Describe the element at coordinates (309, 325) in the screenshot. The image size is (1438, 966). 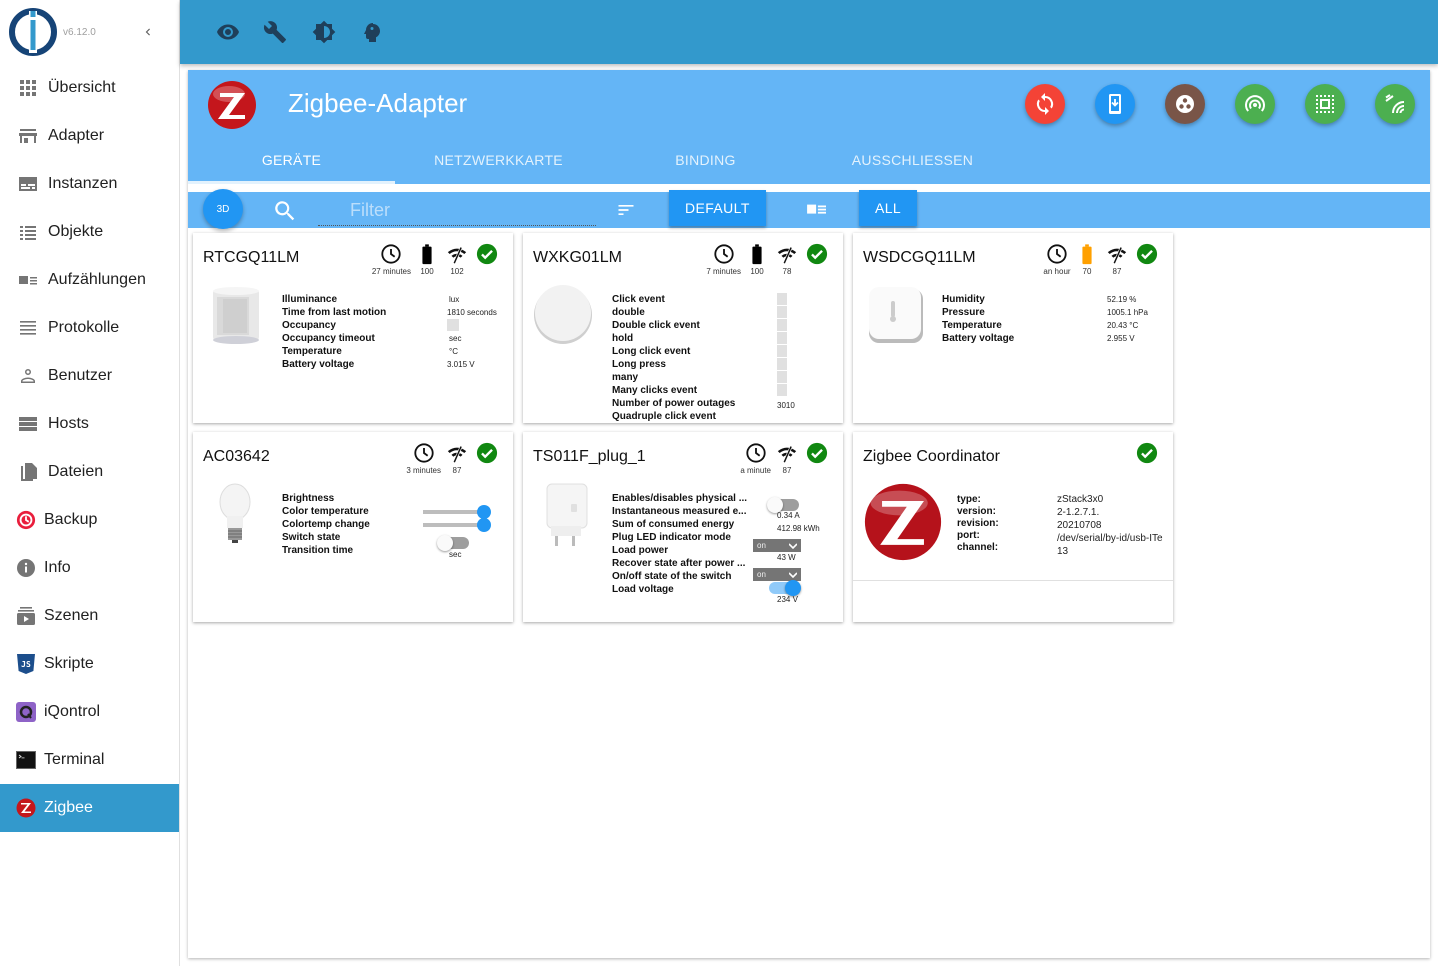
I see `property-label: Occupancy` at that location.